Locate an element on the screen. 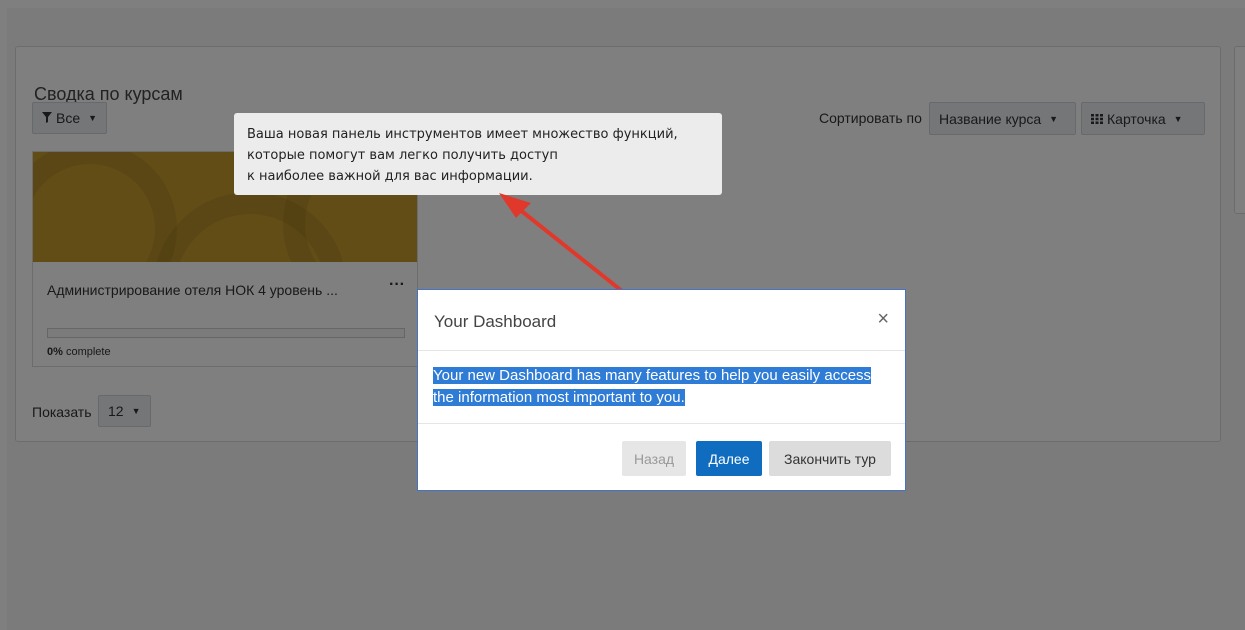 The width and height of the screenshot is (1245, 630). tooltip-line: к наиболее важной для вас информации. is located at coordinates (390, 176).